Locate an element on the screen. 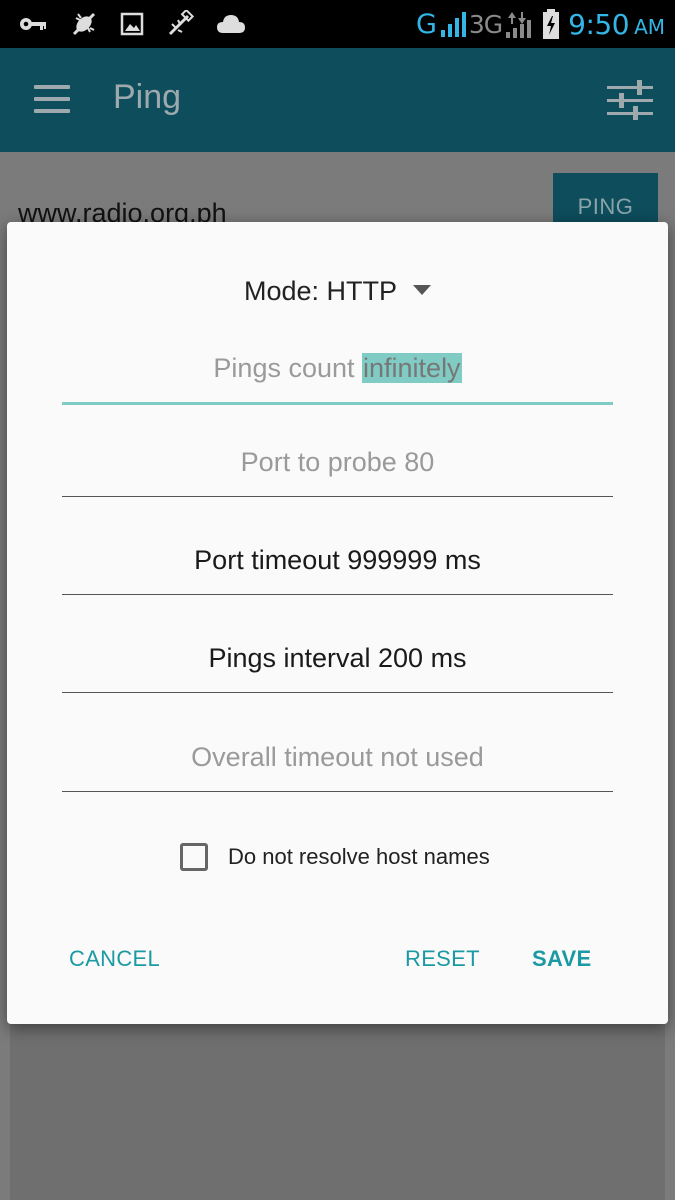  pings-interval-field: Pings interval 200 ms is located at coordinates (337, 664).